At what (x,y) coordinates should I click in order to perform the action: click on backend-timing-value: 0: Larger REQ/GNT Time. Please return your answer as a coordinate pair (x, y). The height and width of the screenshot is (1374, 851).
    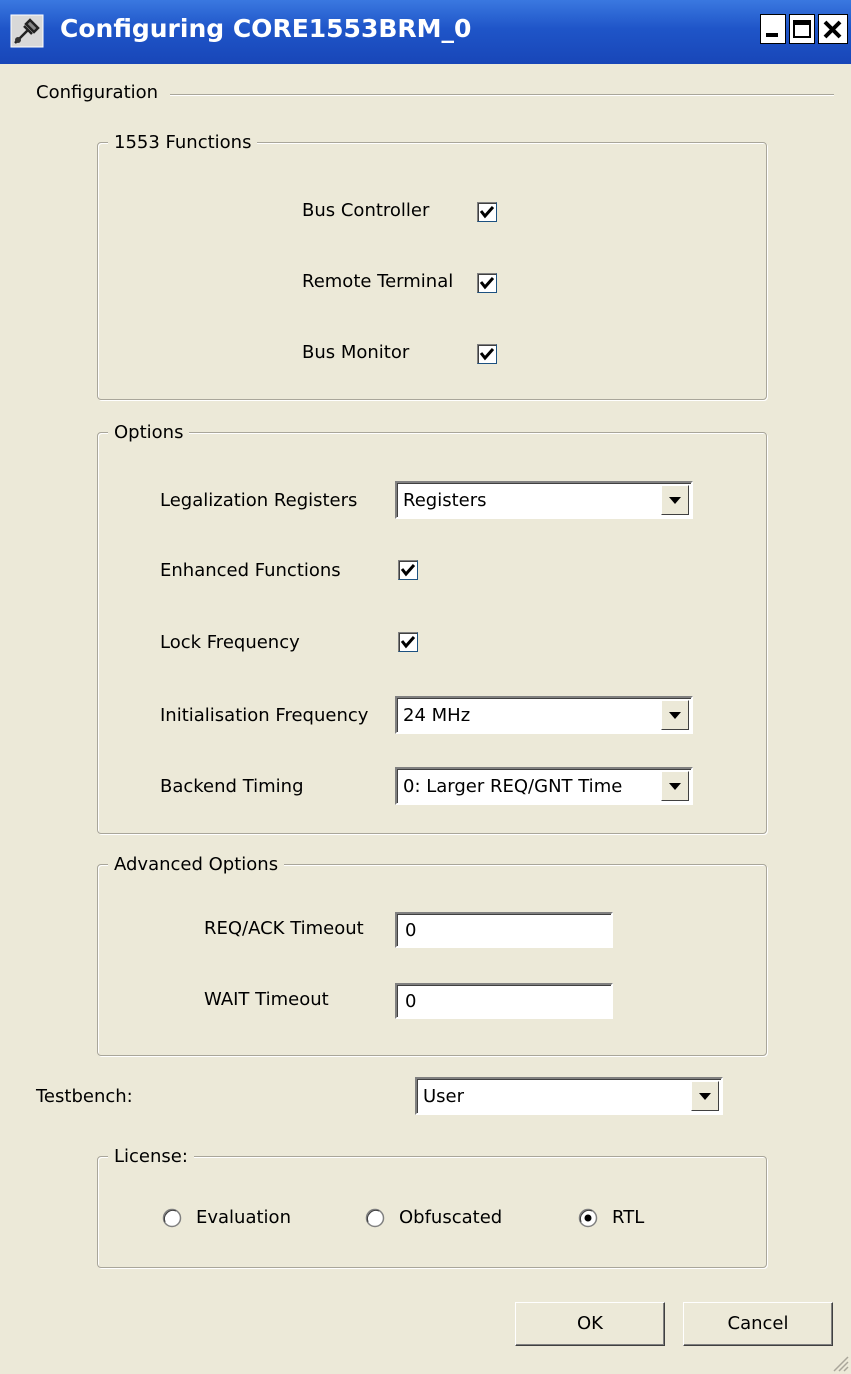
    Looking at the image, I should click on (513, 786).